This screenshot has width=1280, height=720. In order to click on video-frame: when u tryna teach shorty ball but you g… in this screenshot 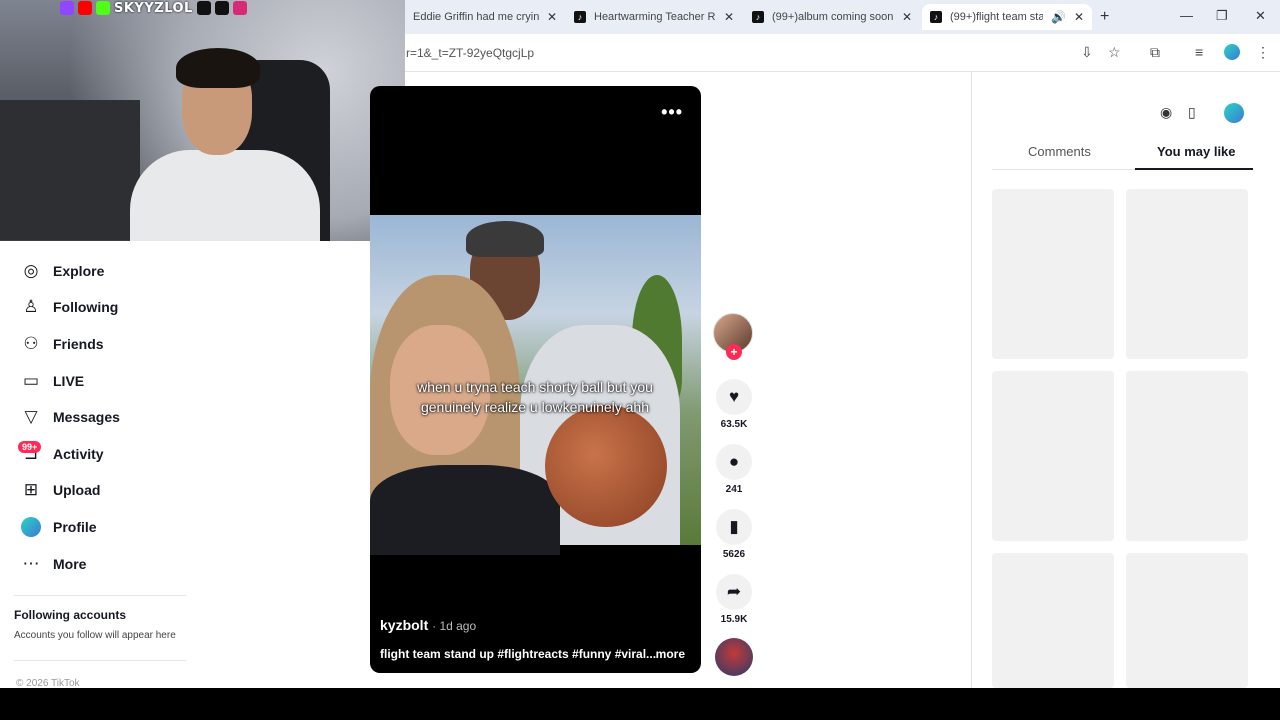, I will do `click(535, 385)`.